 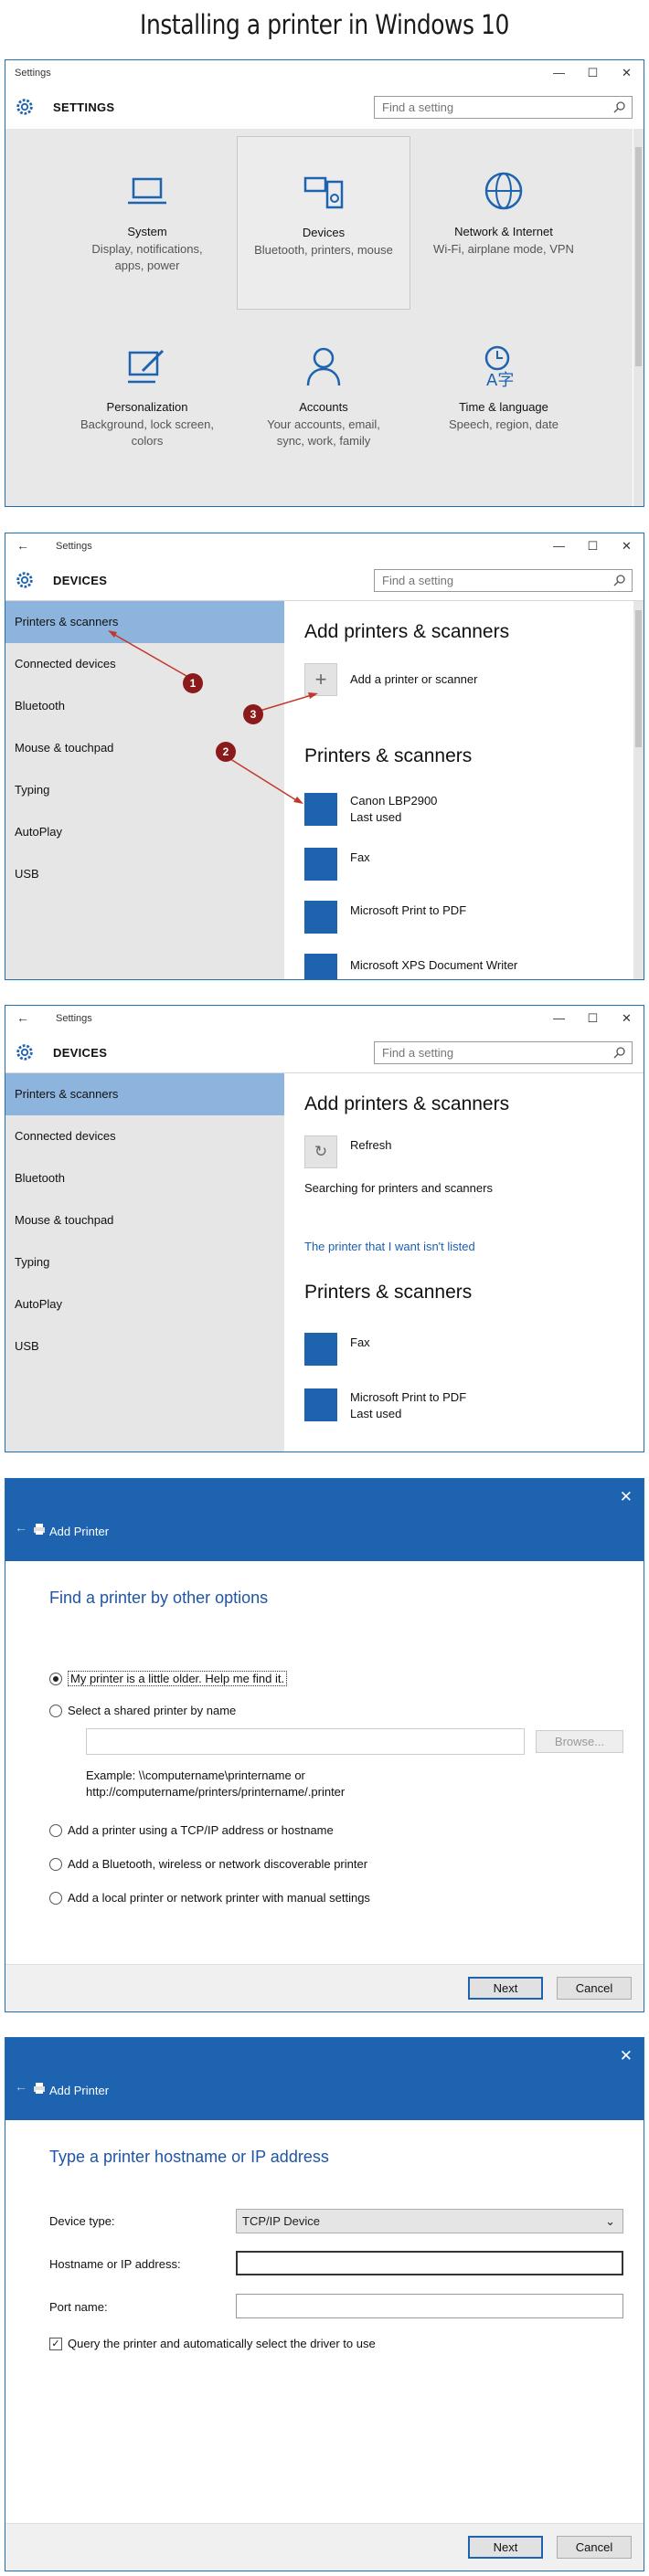 I want to click on person-icon, so click(x=323, y=366).